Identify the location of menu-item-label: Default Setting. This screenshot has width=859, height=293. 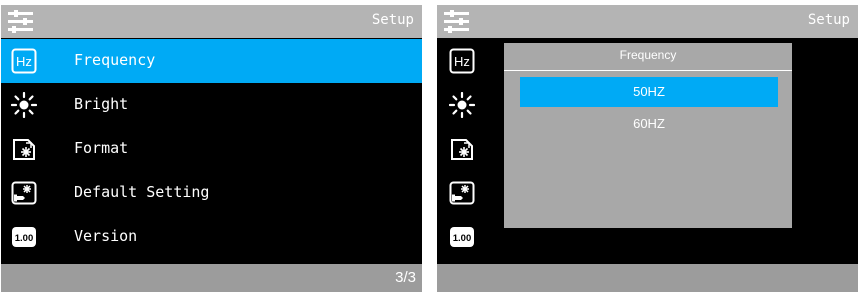
(142, 192).